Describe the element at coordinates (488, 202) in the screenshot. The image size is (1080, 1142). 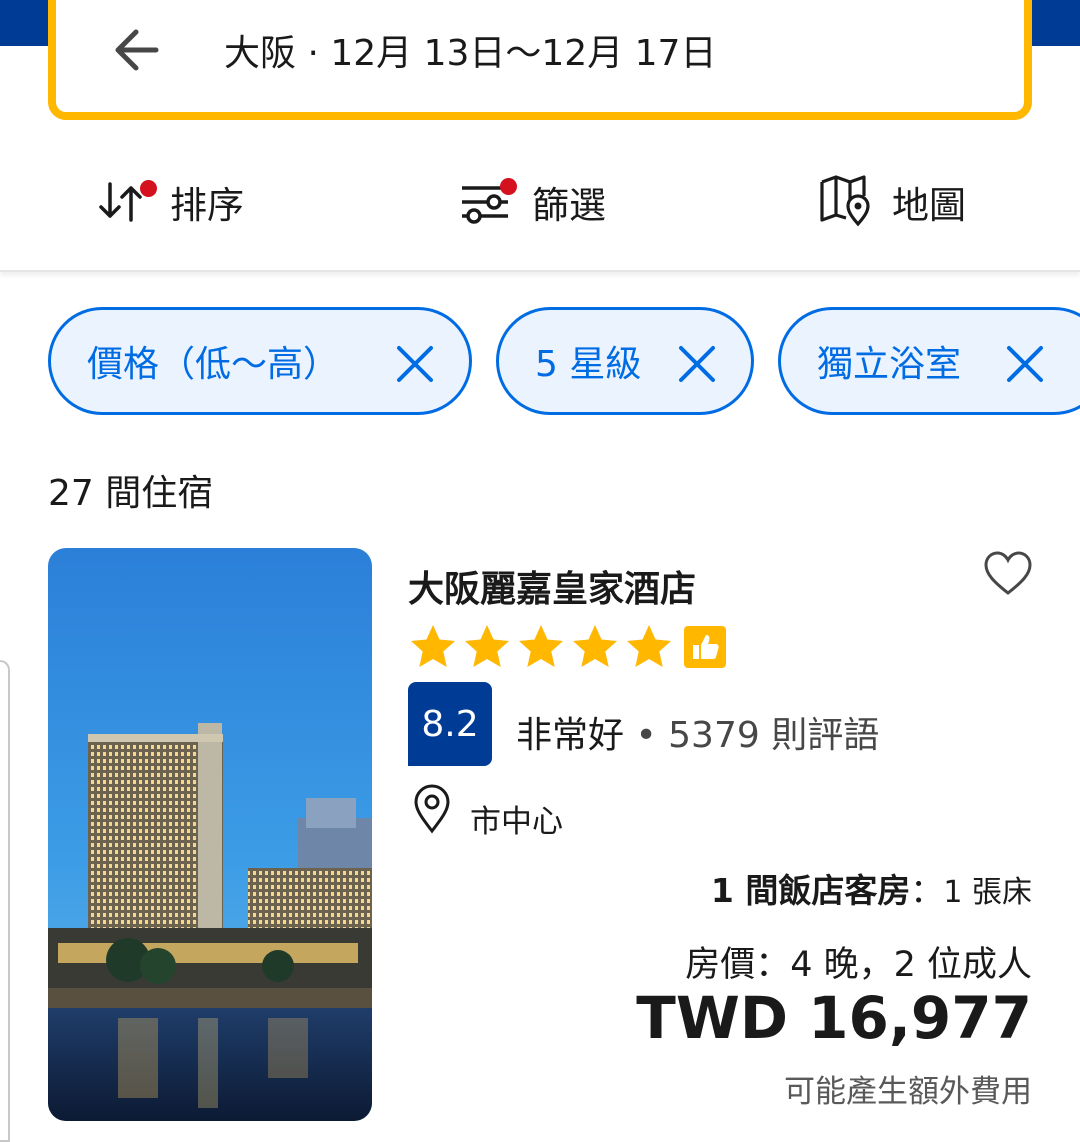
I see `filter-icon` at that location.